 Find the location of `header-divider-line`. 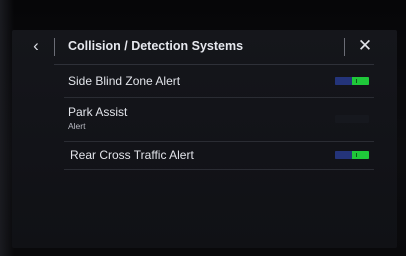

header-divider-line is located at coordinates (214, 64).